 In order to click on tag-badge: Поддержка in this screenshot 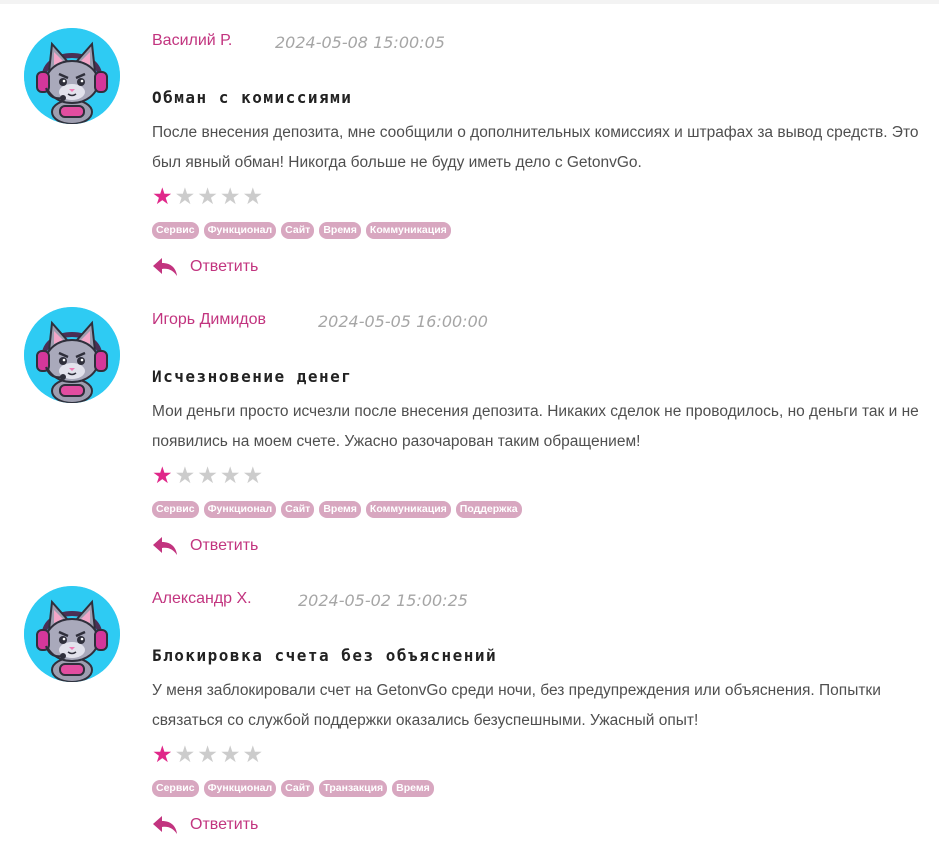, I will do `click(488, 509)`.